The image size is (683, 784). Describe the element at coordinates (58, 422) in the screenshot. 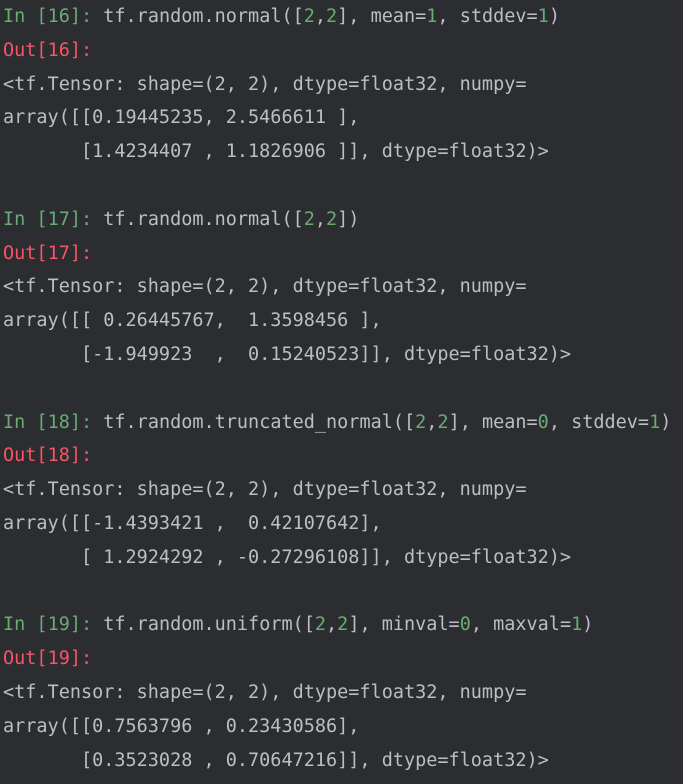

I see `in-prompt-number: 18` at that location.